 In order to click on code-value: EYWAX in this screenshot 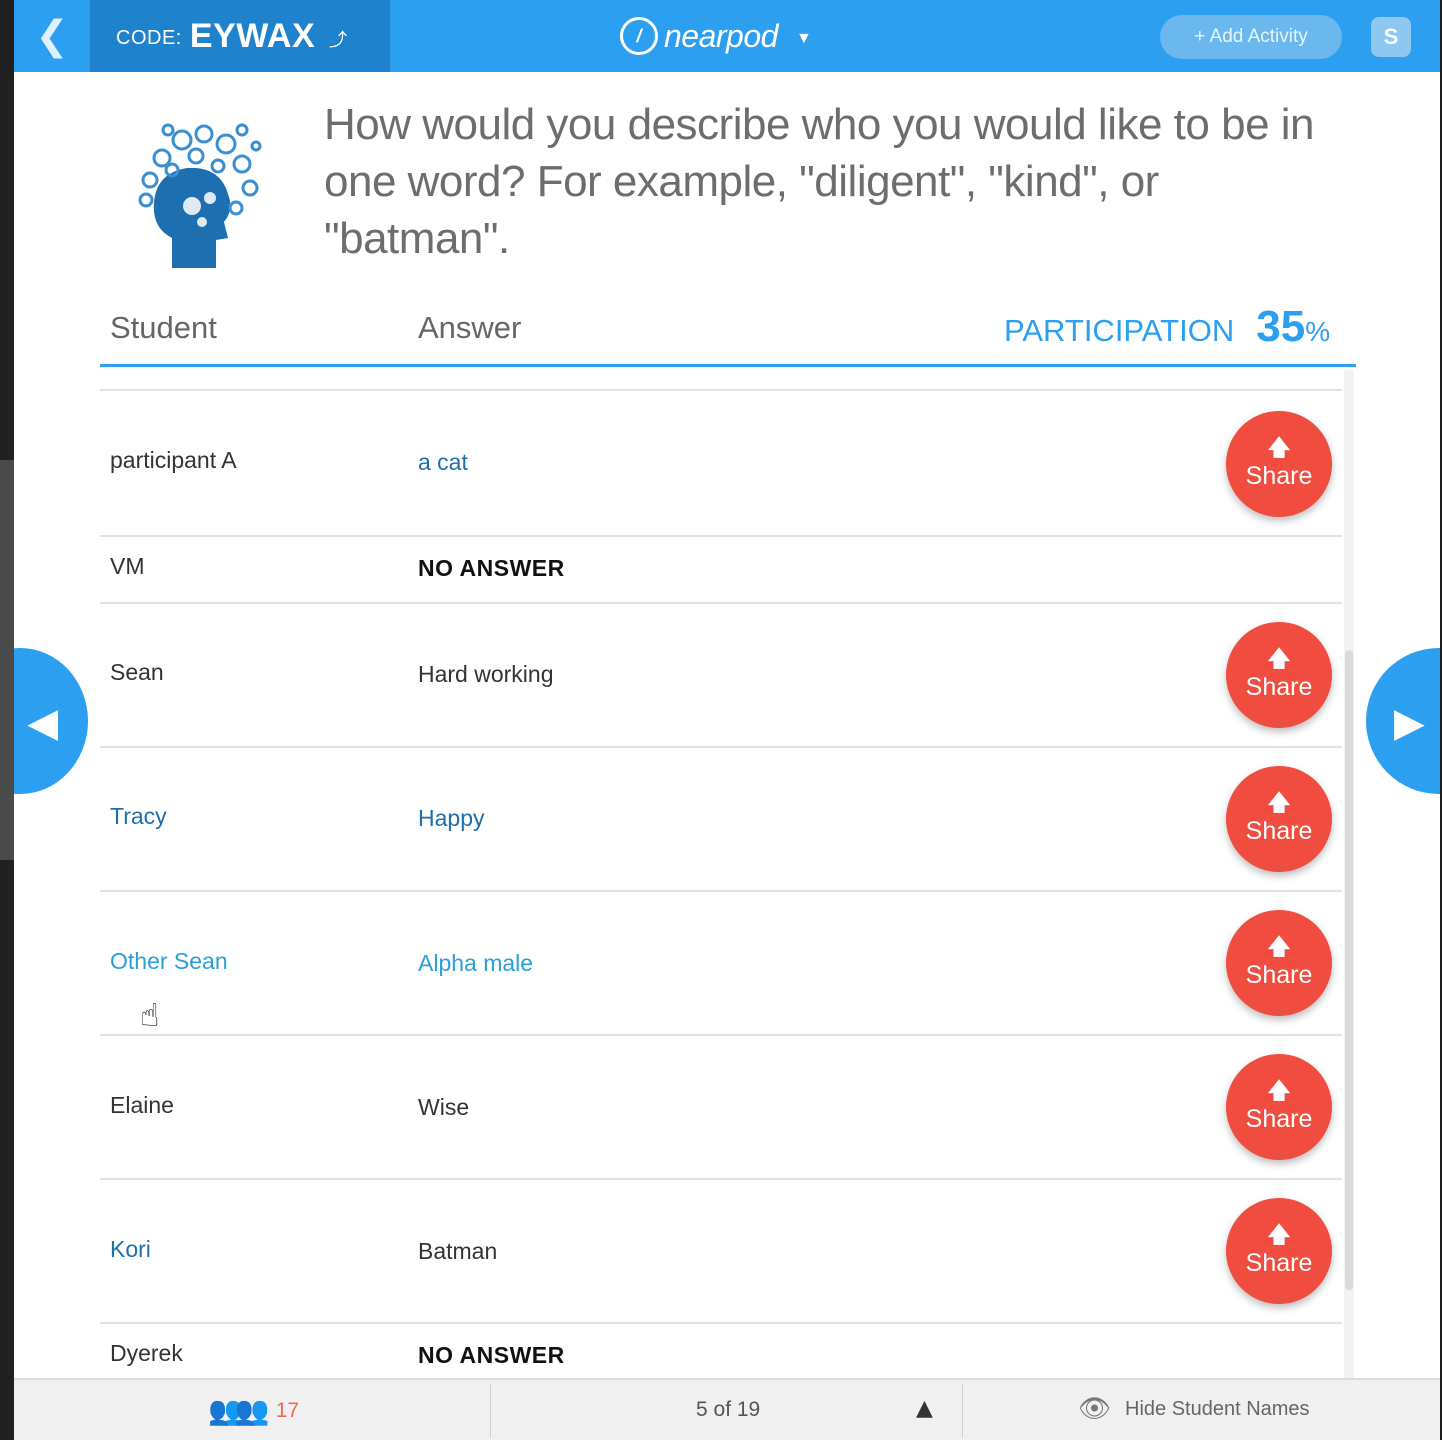, I will do `click(252, 35)`.